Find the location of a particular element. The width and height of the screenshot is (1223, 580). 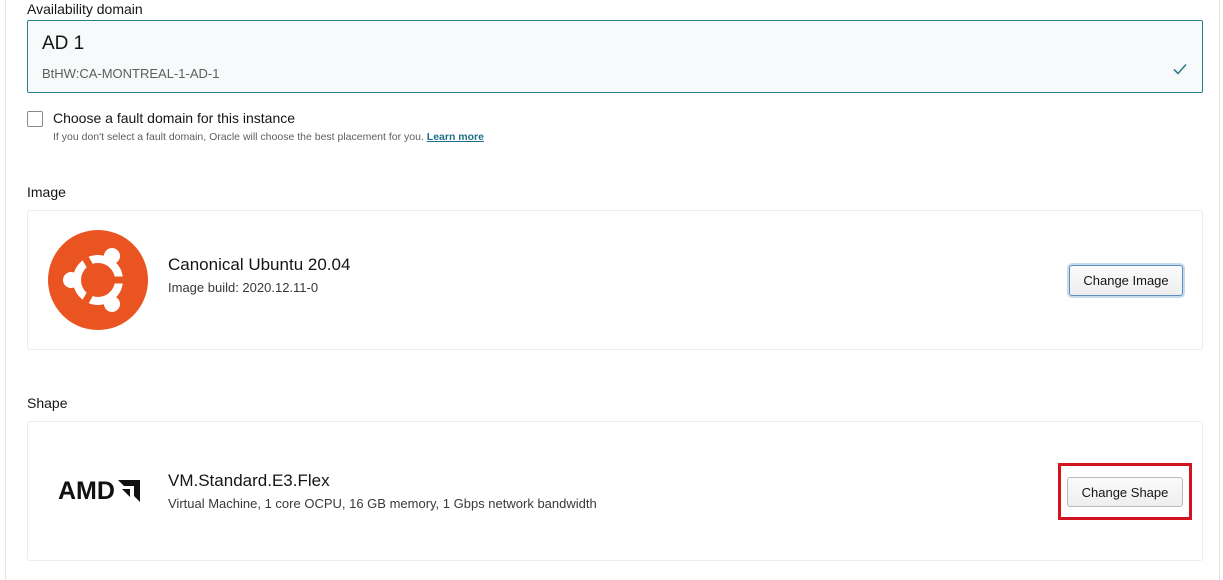

fault-domain-checkbox-label: Choose a fault domain for this instance is located at coordinates (174, 118).